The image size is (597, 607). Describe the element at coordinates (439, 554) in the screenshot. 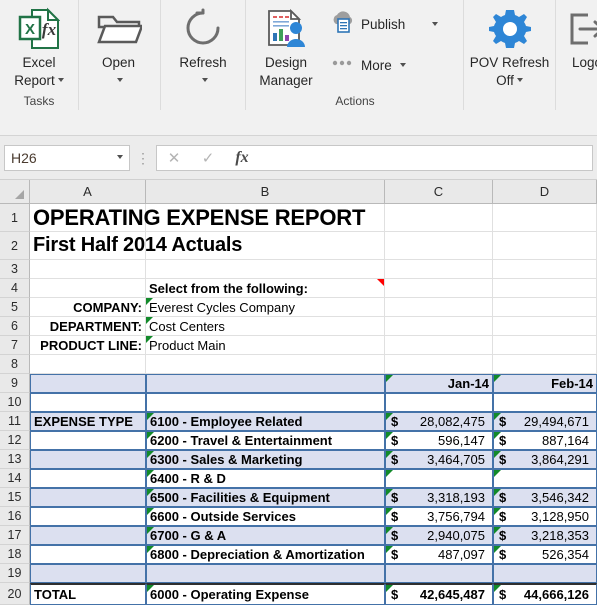

I see `cell-c18-jan: $ 487,097` at that location.